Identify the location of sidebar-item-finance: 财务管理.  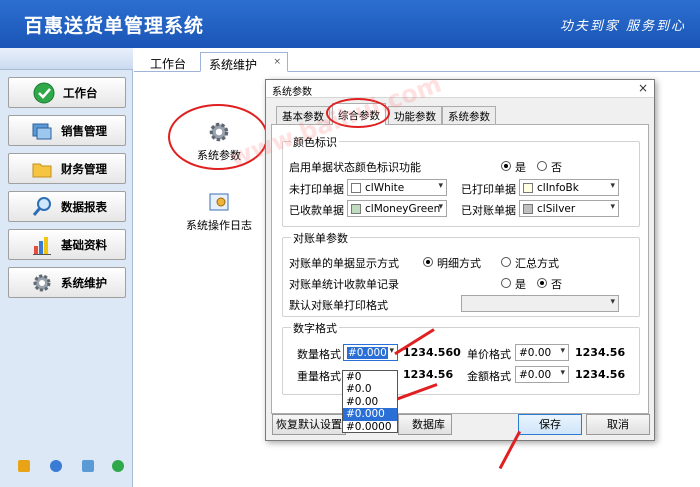
(67, 168).